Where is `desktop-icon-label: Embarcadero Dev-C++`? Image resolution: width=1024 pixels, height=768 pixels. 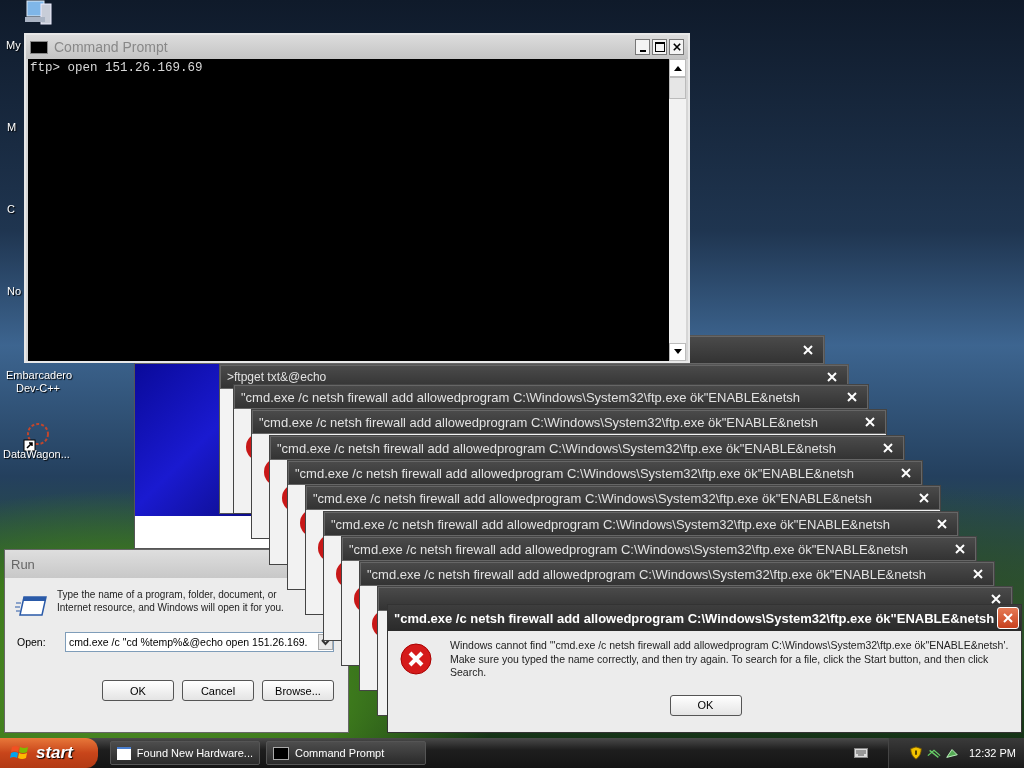 desktop-icon-label: Embarcadero Dev-C++ is located at coordinates (38, 382).